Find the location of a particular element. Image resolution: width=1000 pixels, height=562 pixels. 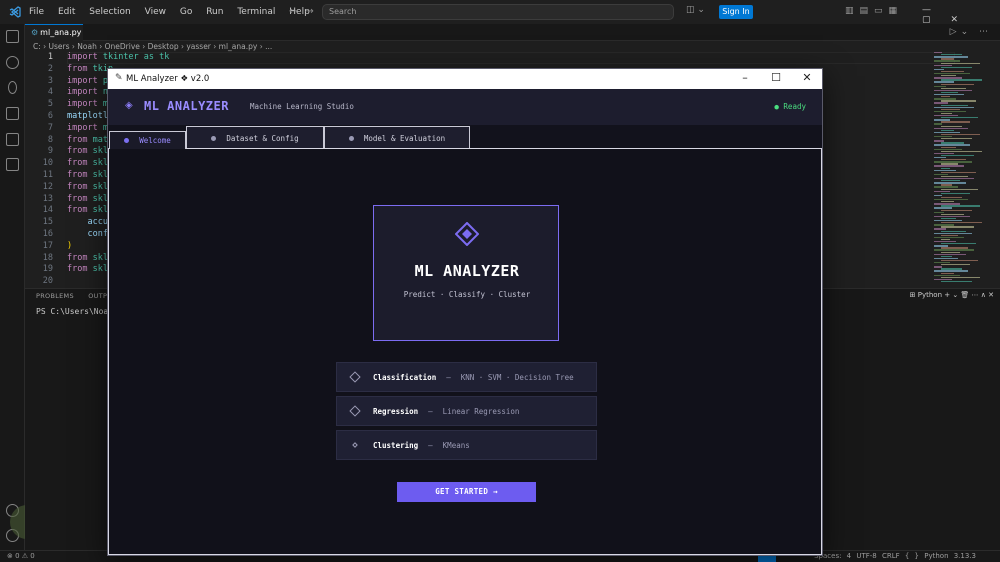

menu-run: Run is located at coordinates (214, 12).